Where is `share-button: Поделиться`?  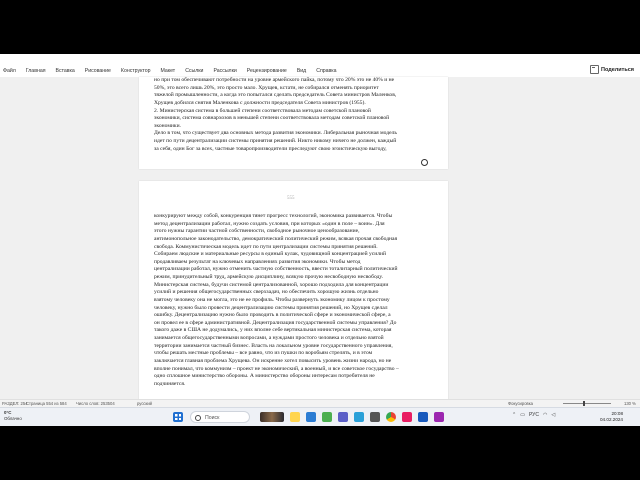 share-button: Поделиться is located at coordinates (611, 69).